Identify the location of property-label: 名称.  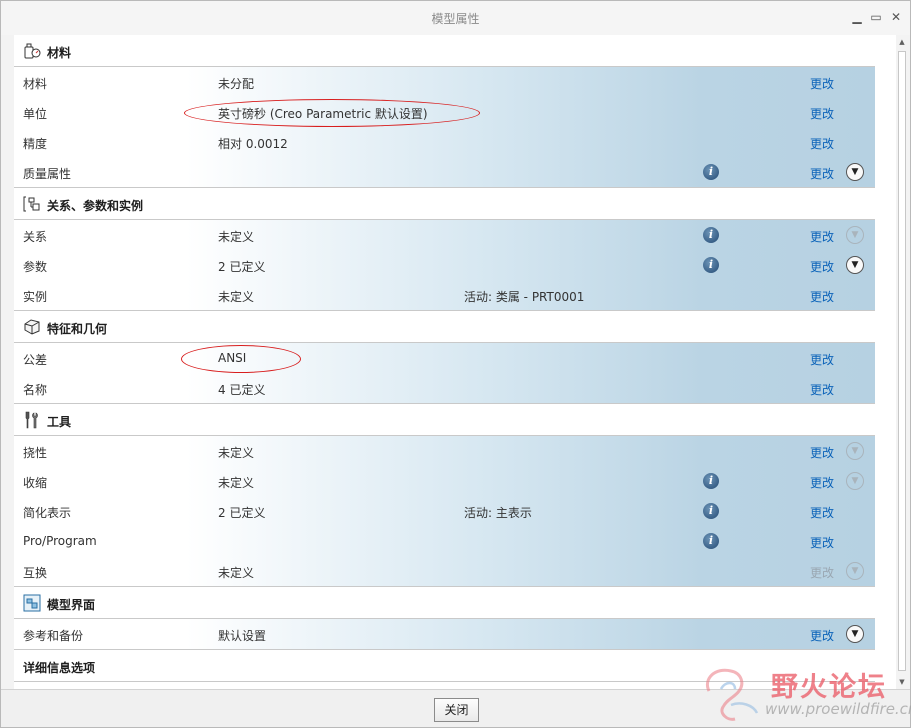
(35, 390).